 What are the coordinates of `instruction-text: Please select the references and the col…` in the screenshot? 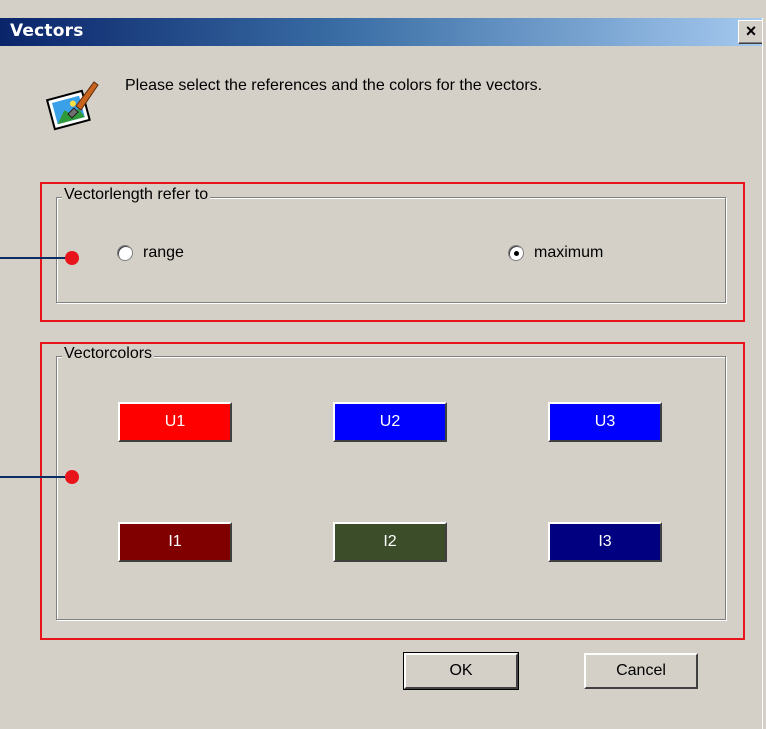 It's located at (334, 85).